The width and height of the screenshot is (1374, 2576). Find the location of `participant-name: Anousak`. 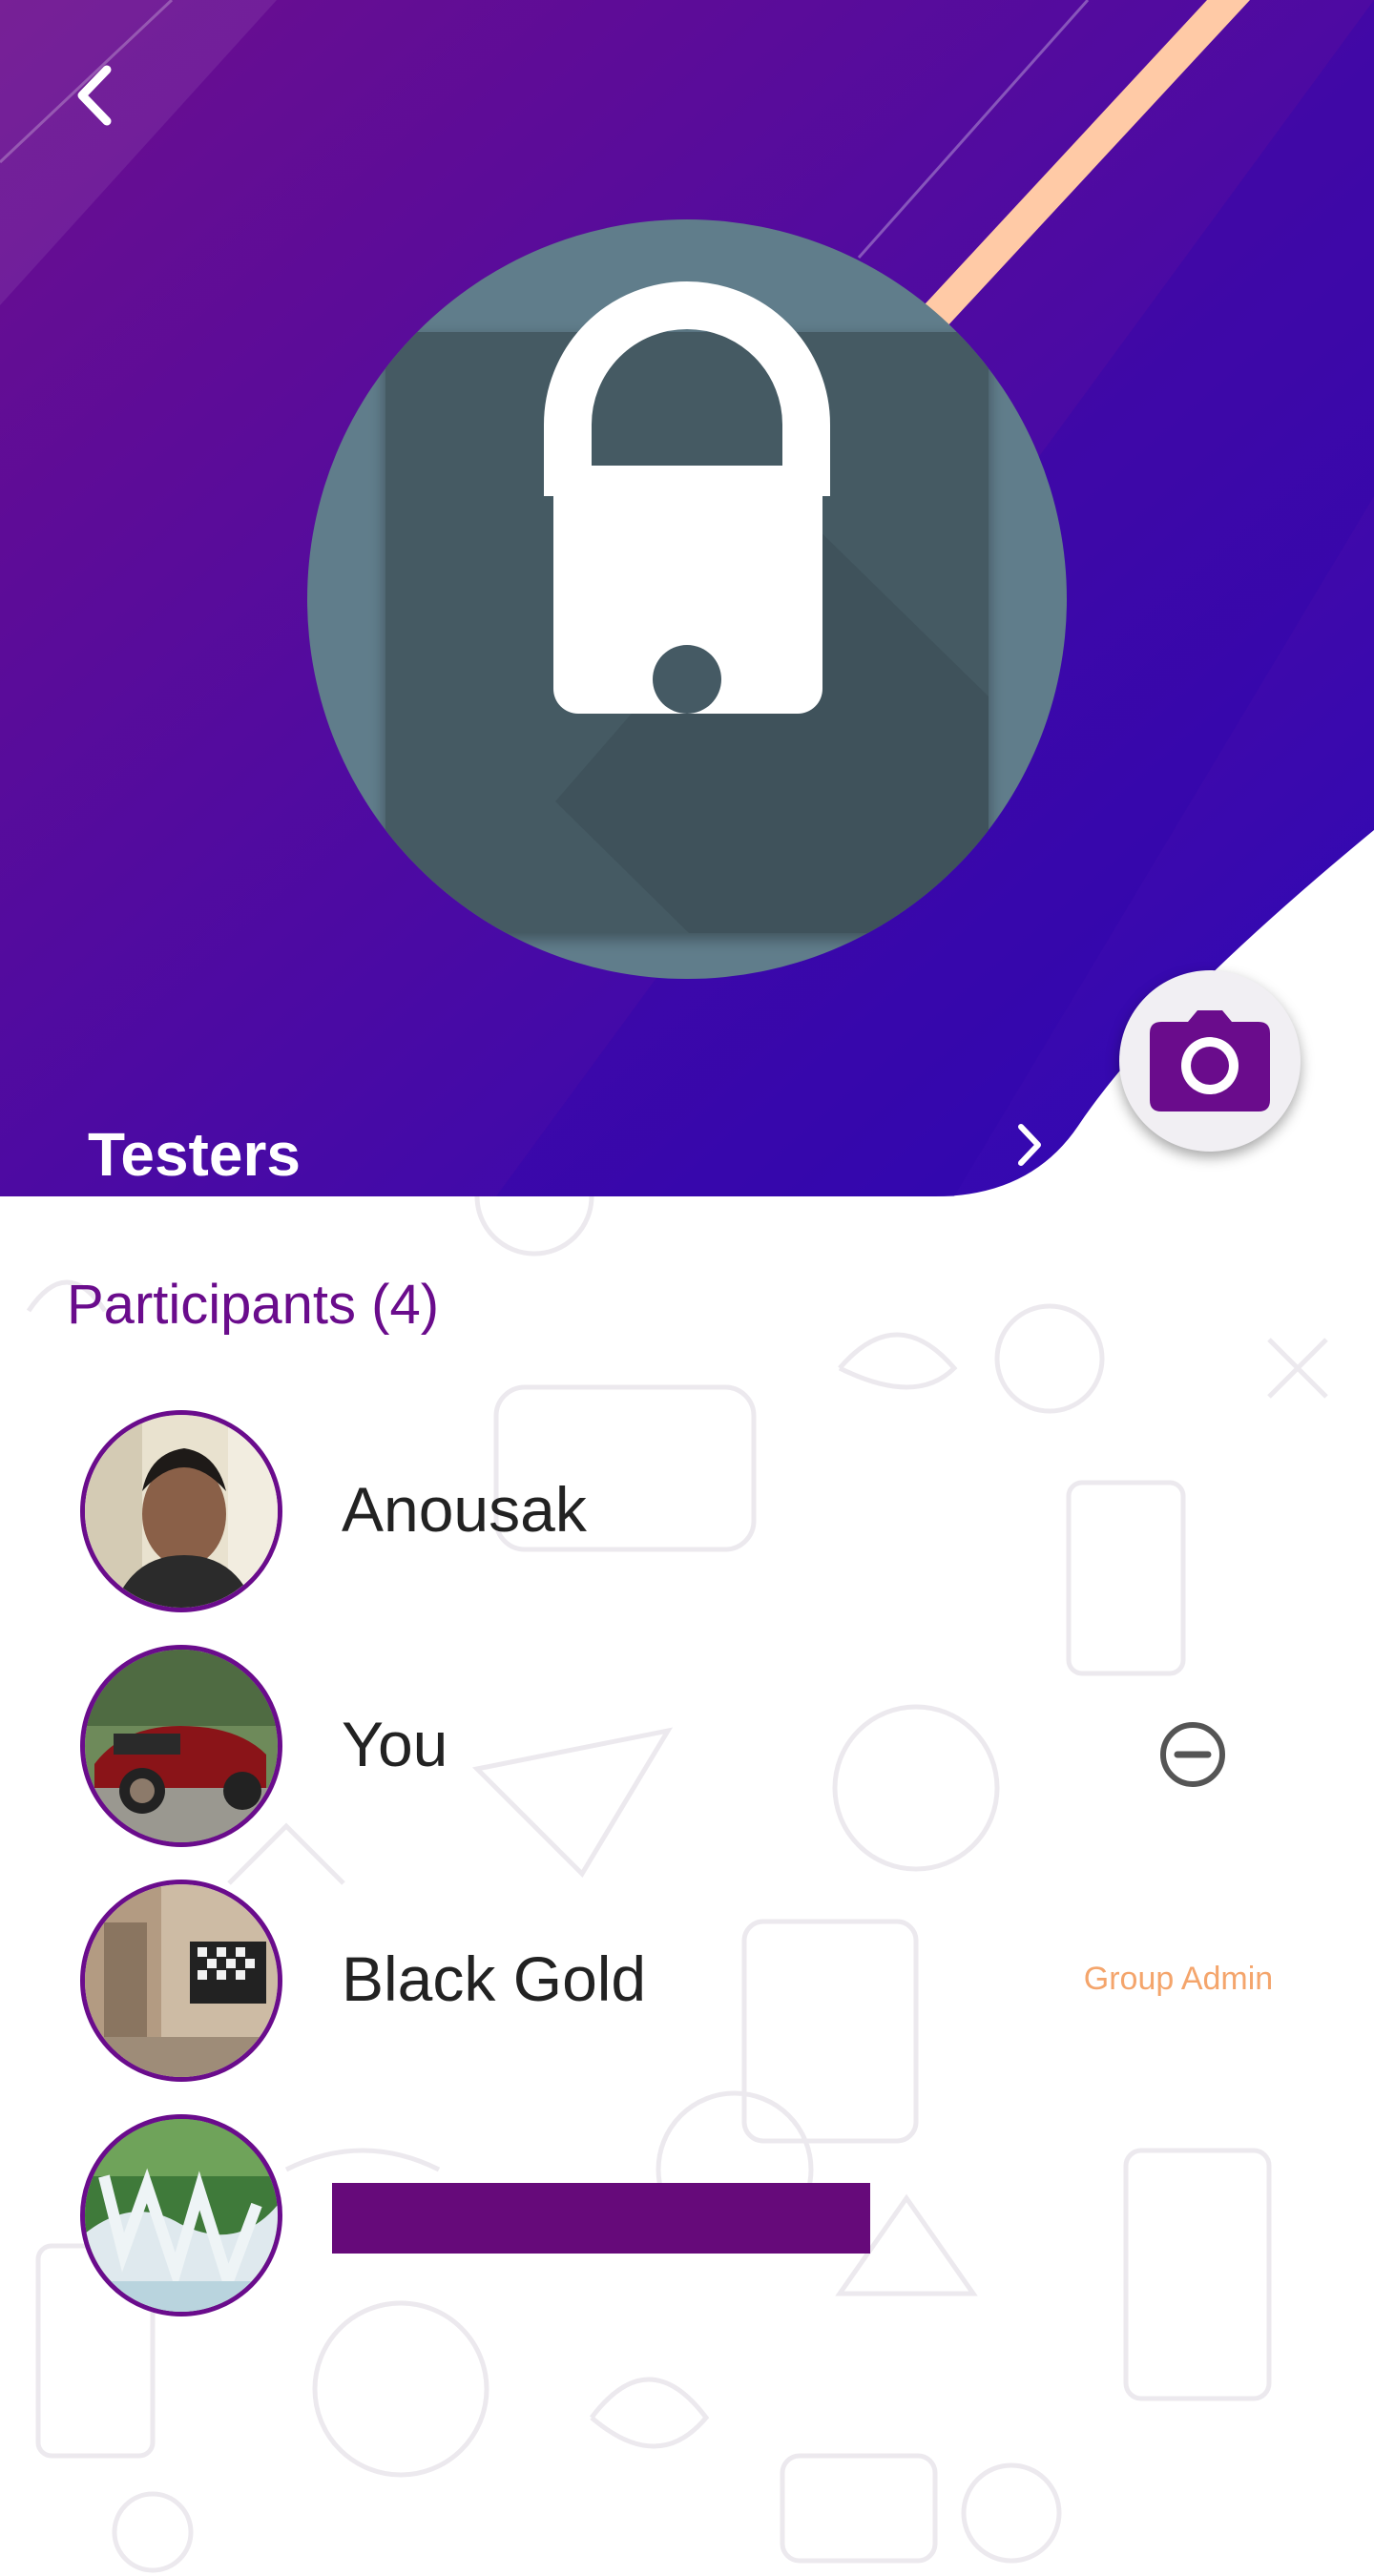

participant-name: Anousak is located at coordinates (464, 1509).